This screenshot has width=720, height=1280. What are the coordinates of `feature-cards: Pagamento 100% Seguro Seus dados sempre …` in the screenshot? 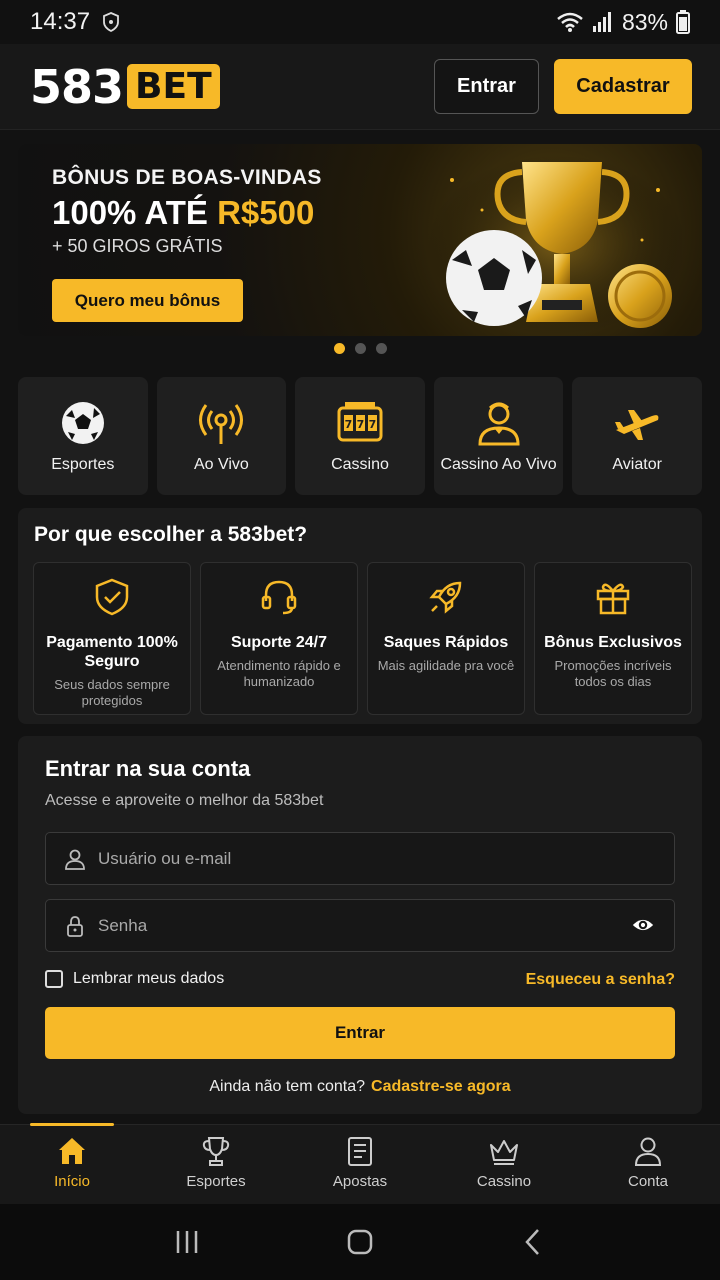 It's located at (362, 638).